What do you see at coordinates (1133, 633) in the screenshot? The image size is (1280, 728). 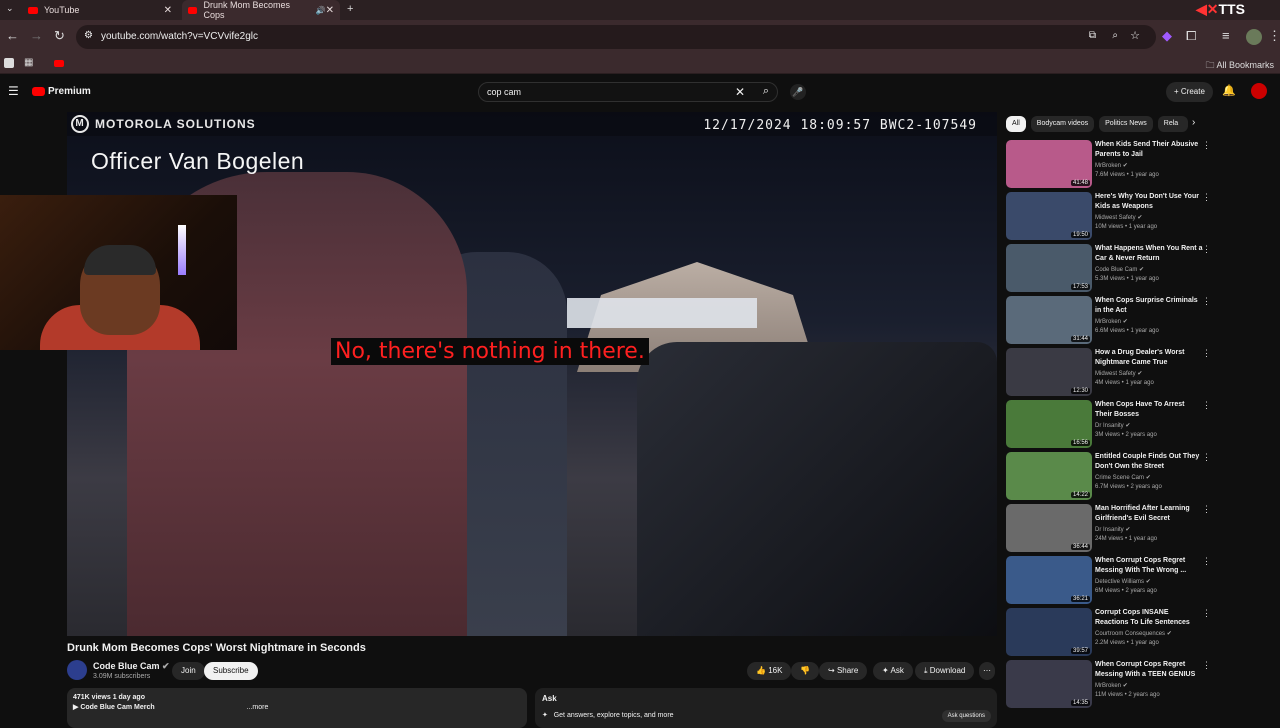 I see `recommendation-channel: Courtroom Consequences ✔` at bounding box center [1133, 633].